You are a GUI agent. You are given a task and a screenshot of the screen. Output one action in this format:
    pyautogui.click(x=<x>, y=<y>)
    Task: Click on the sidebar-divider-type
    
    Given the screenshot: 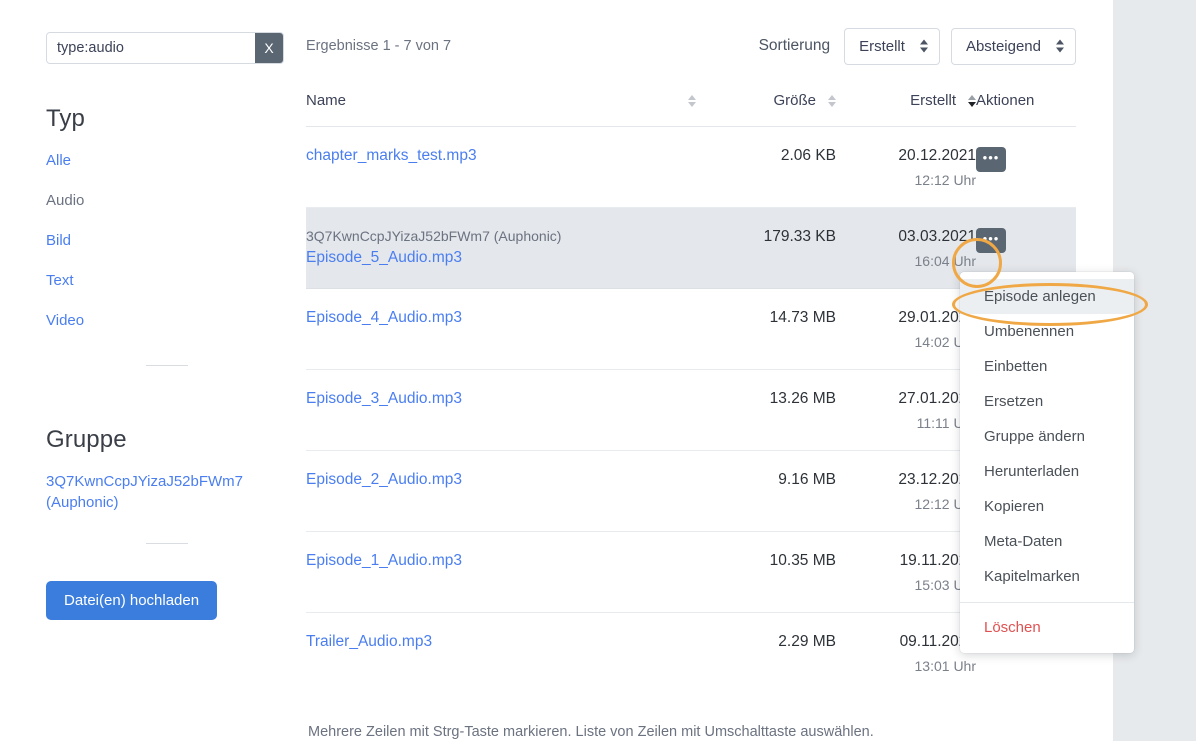 What is the action you would take?
    pyautogui.click(x=167, y=365)
    